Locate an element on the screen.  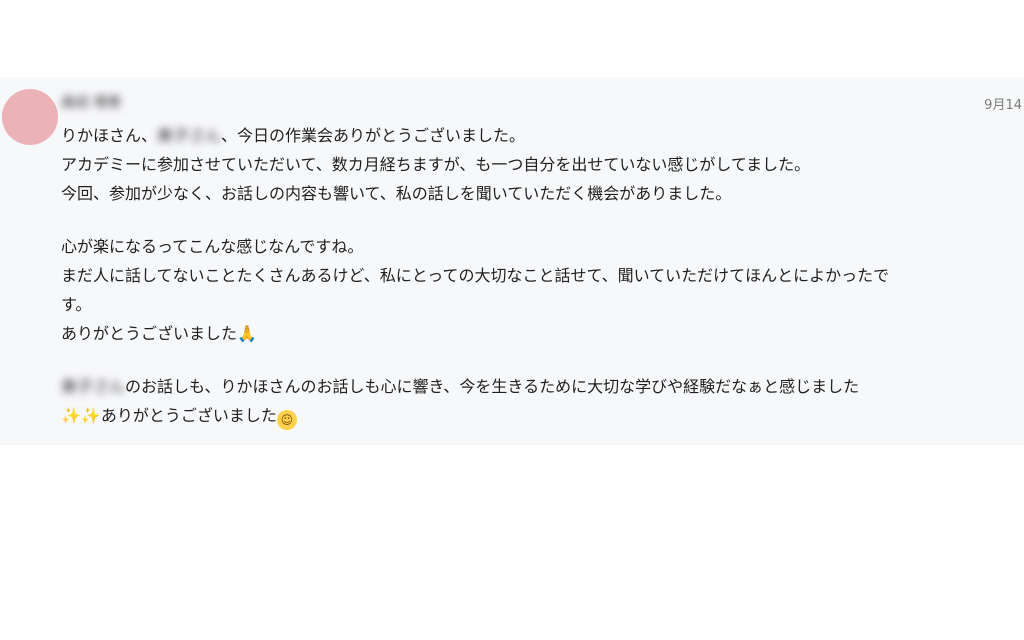
message-timestamp: 9月14 is located at coordinates (1003, 105).